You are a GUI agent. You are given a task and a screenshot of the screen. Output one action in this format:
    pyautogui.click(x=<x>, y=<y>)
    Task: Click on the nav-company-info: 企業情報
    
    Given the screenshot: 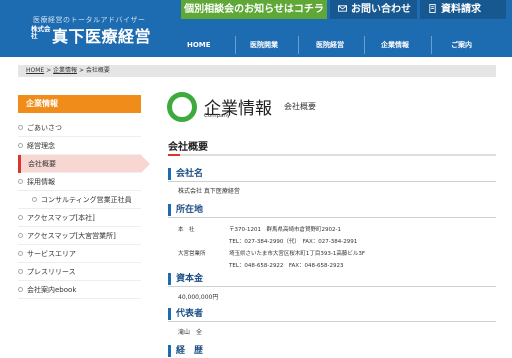 What is the action you would take?
    pyautogui.click(x=395, y=45)
    